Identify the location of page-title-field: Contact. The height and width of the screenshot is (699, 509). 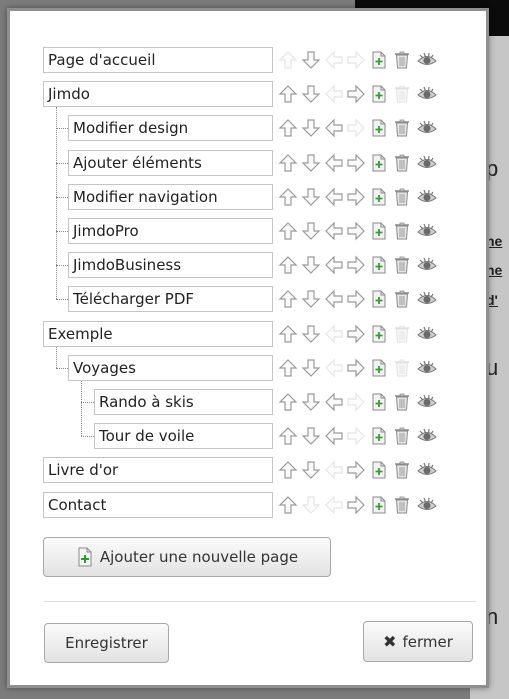
(158, 504).